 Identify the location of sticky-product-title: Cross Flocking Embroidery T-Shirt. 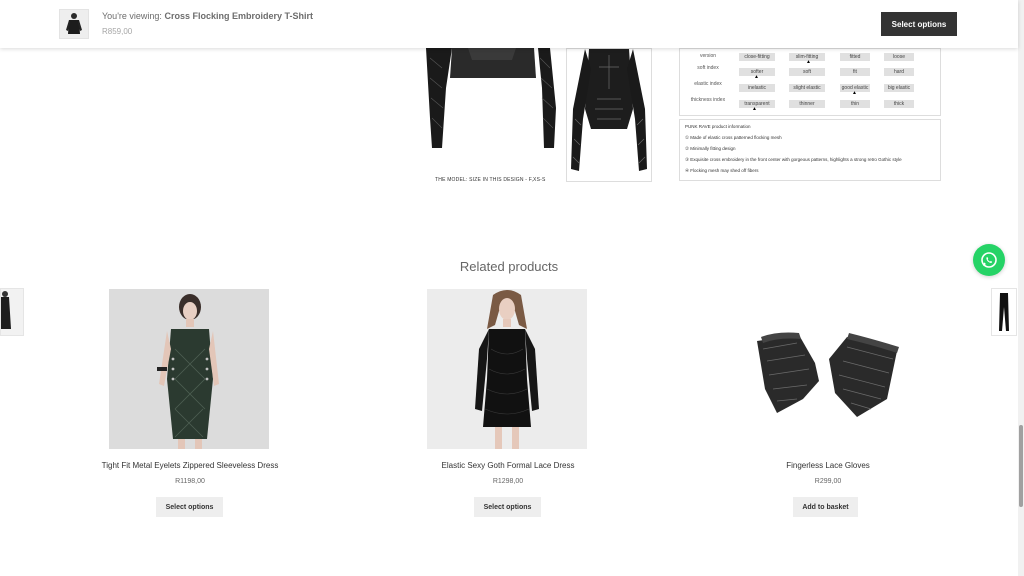
(238, 16).